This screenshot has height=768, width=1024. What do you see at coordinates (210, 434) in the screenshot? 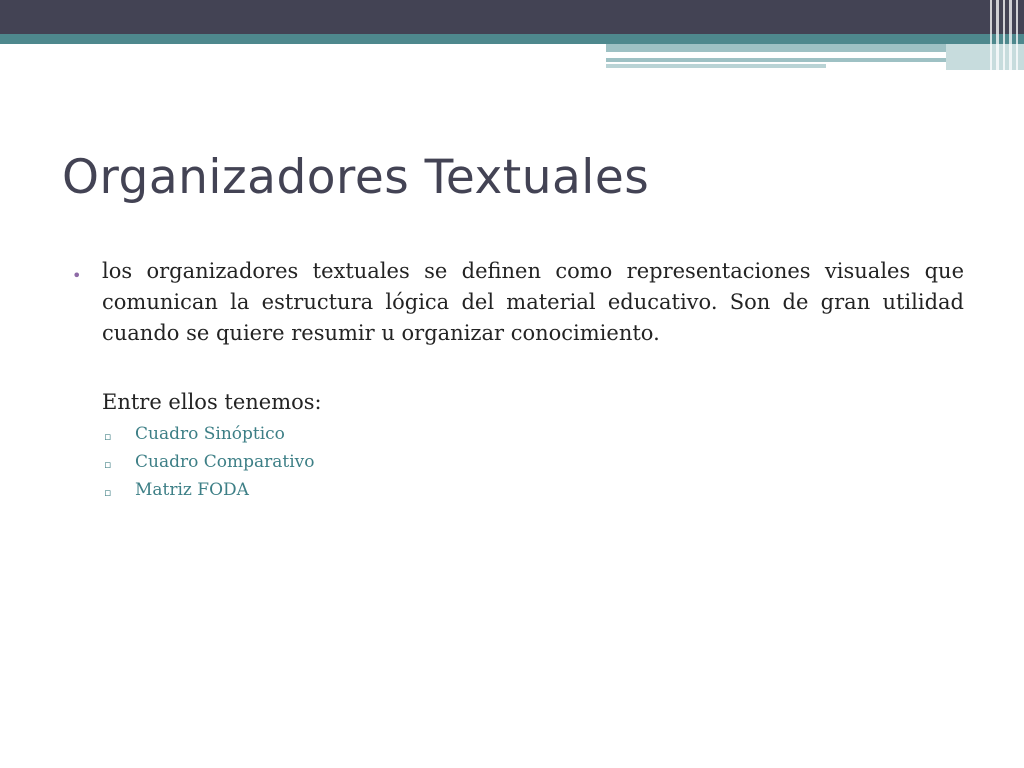
I see `list-item-label: Cuadro Sinóptico` at bounding box center [210, 434].